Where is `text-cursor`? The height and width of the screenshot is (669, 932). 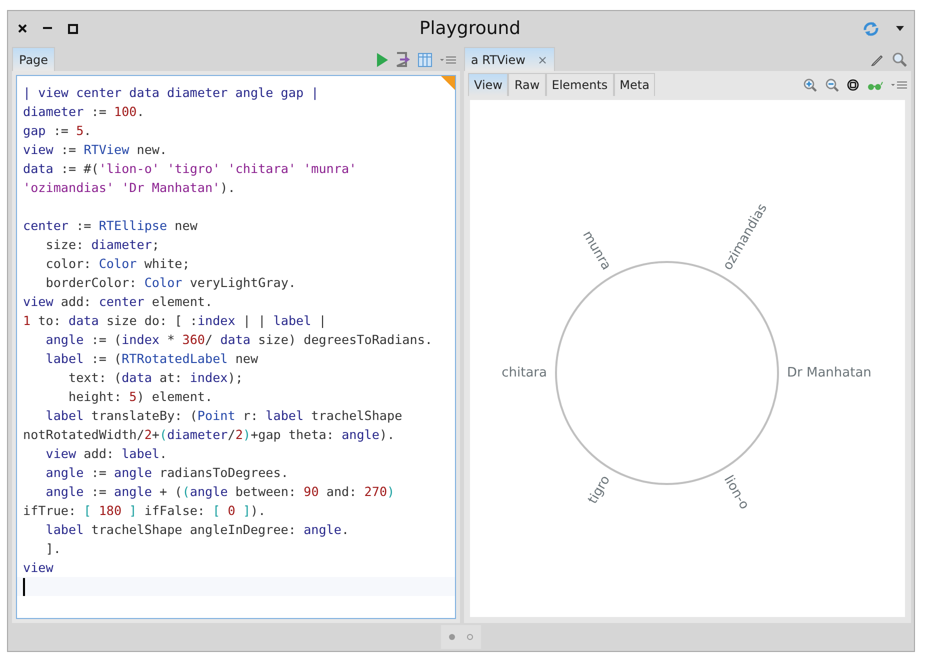
text-cursor is located at coordinates (24, 587).